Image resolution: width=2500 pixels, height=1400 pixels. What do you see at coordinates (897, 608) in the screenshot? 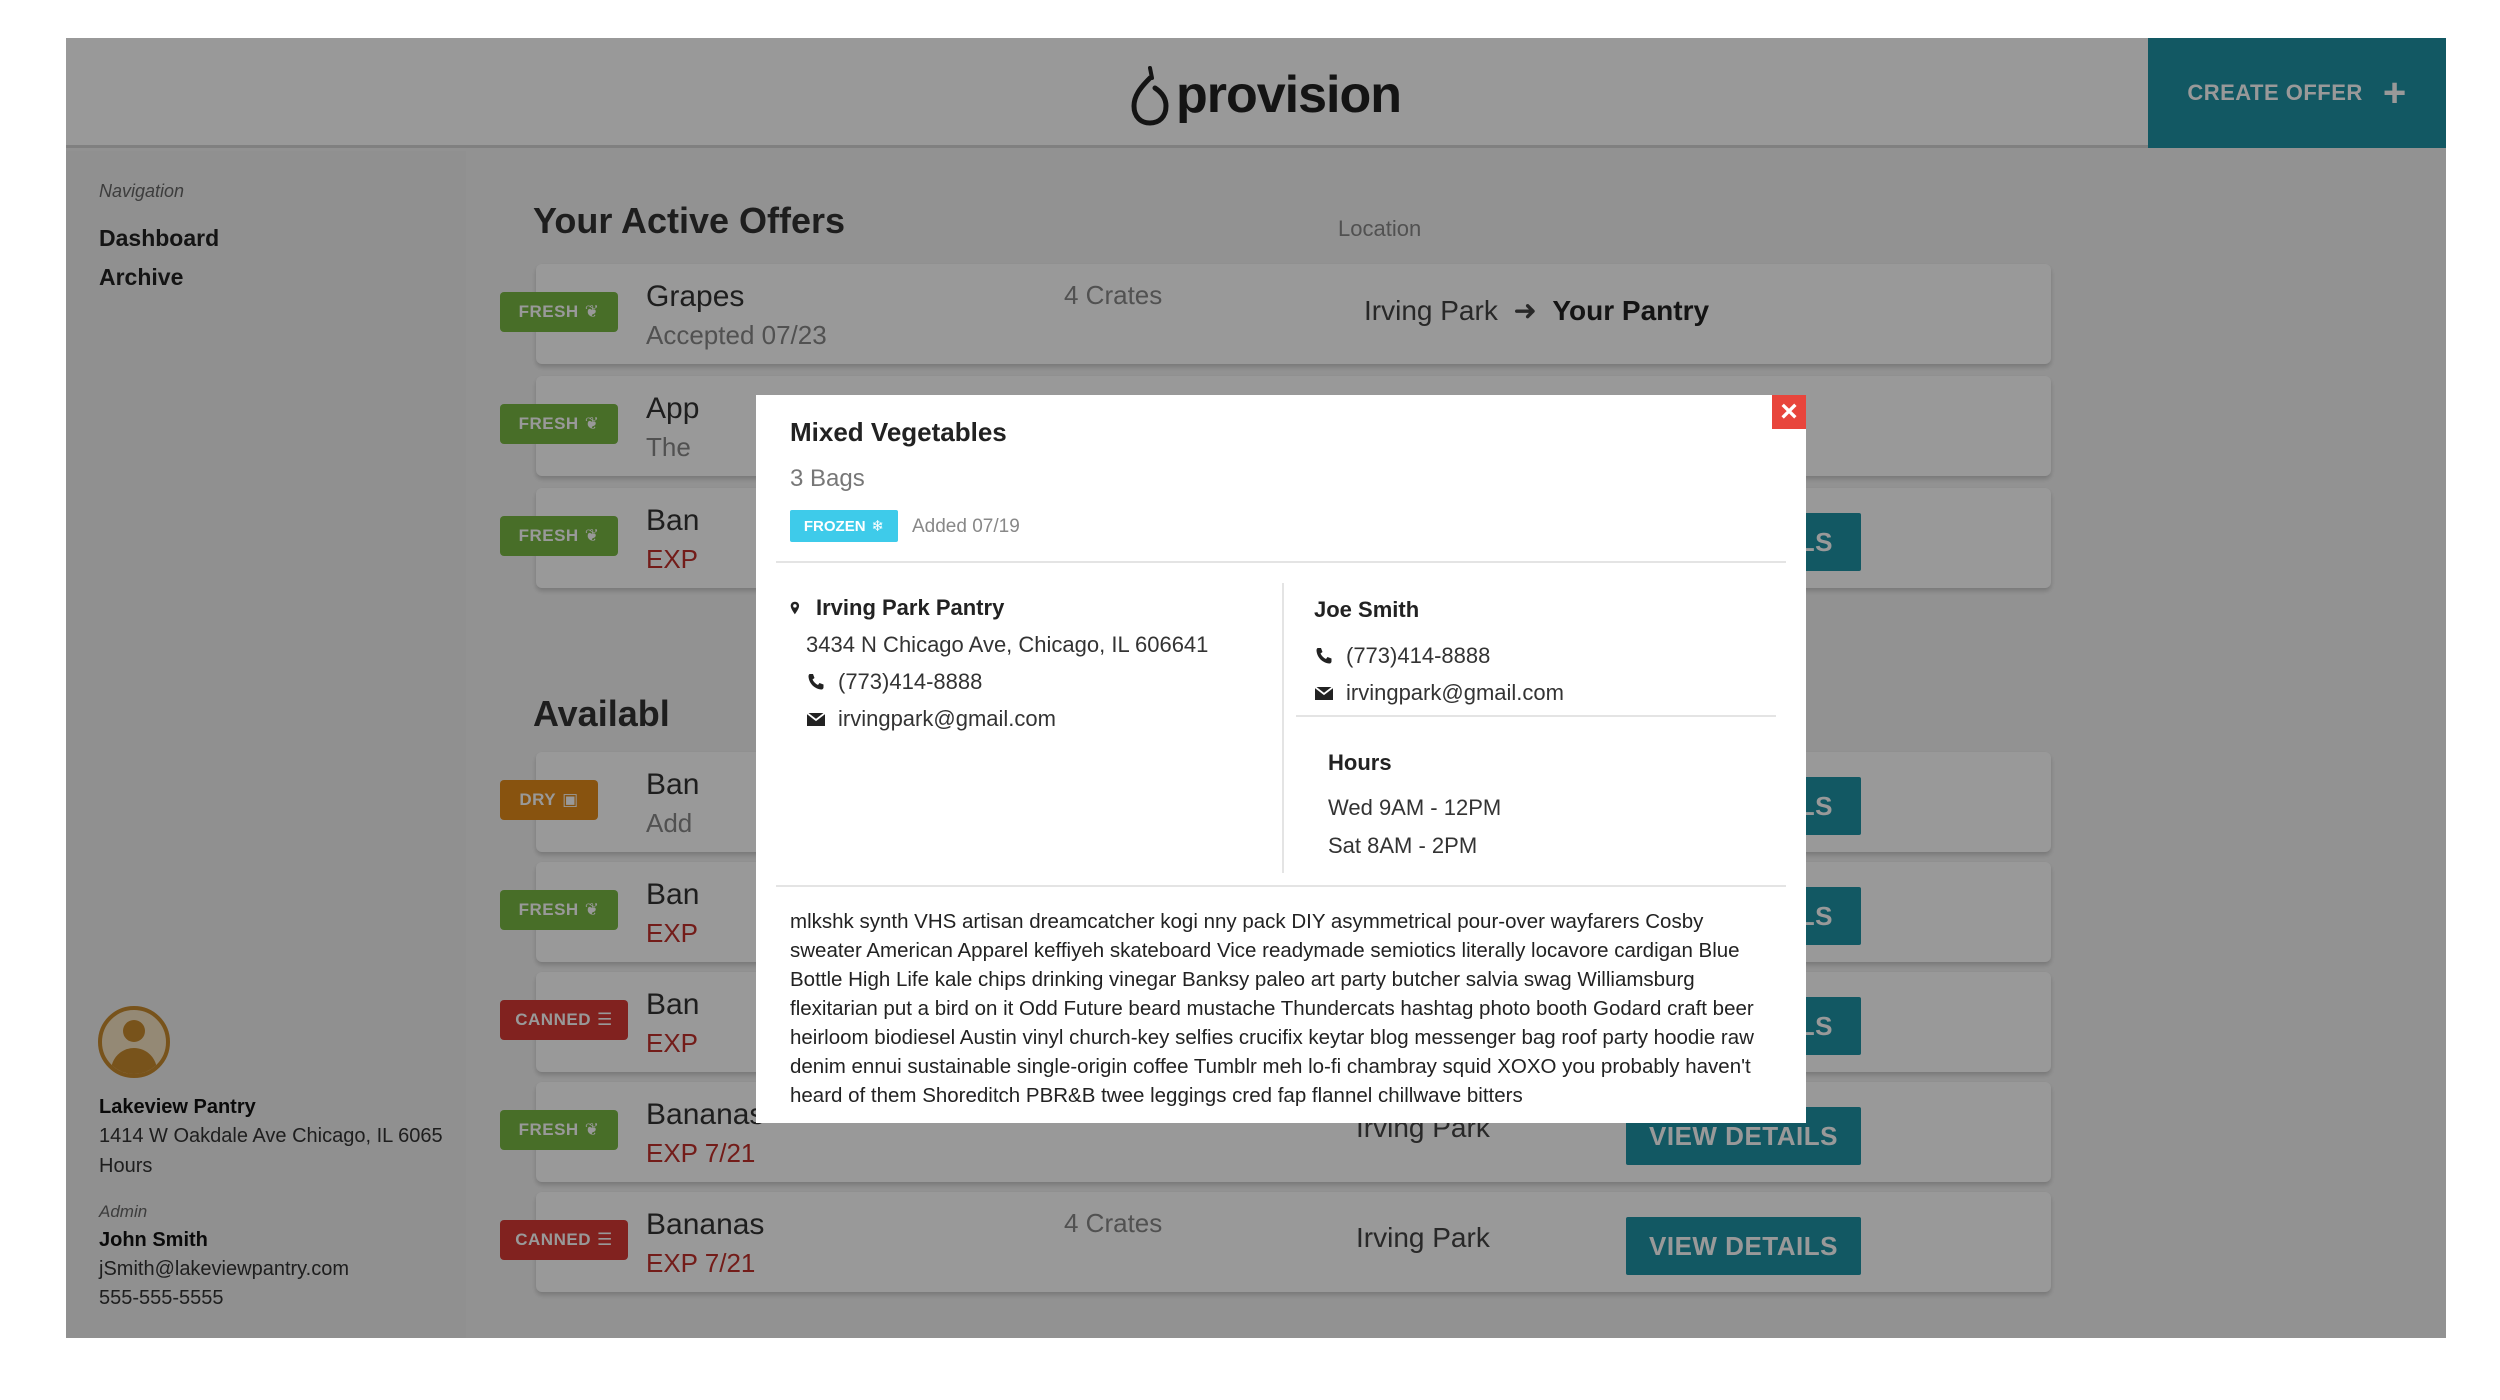
I see `pantry-name: Irving Park Pantry` at bounding box center [897, 608].